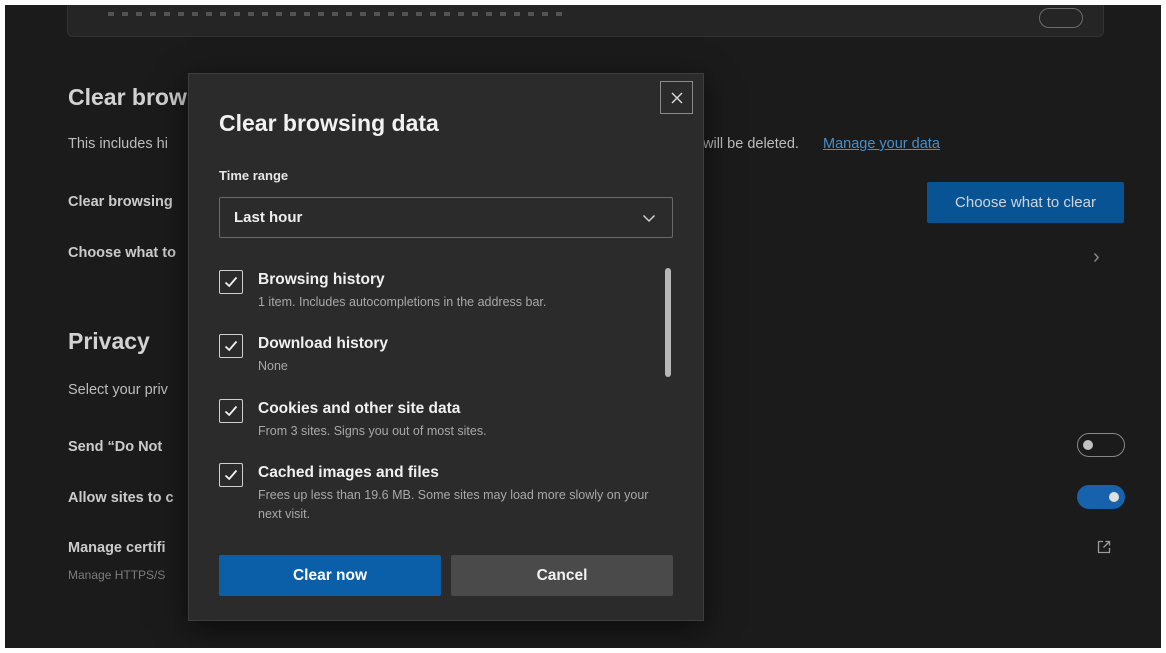  I want to click on clear-now-button: Clear now, so click(330, 575).